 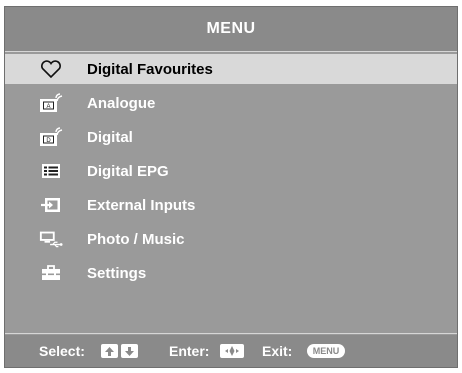 What do you see at coordinates (141, 205) in the screenshot?
I see `menu-item-label: External Inputs` at bounding box center [141, 205].